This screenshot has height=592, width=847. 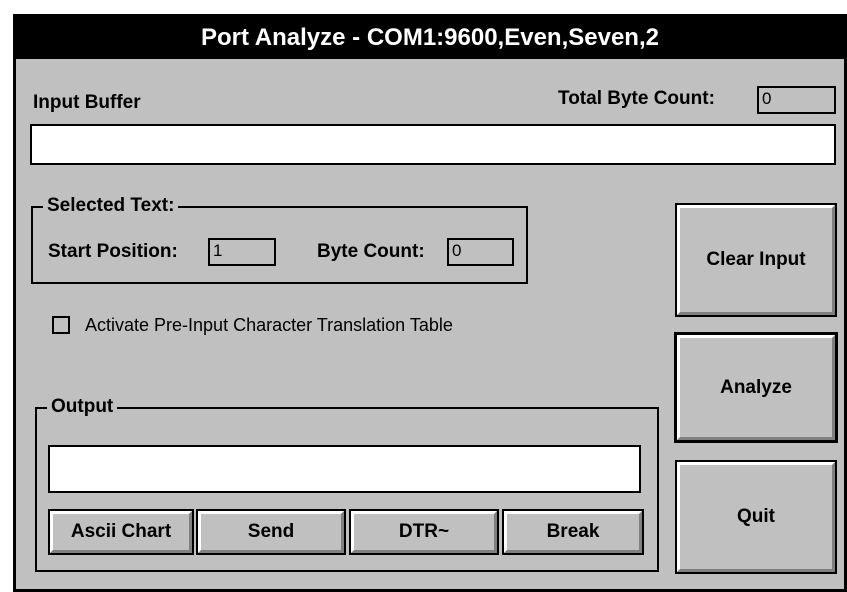 I want to click on quit-button: Quit, so click(x=756, y=517).